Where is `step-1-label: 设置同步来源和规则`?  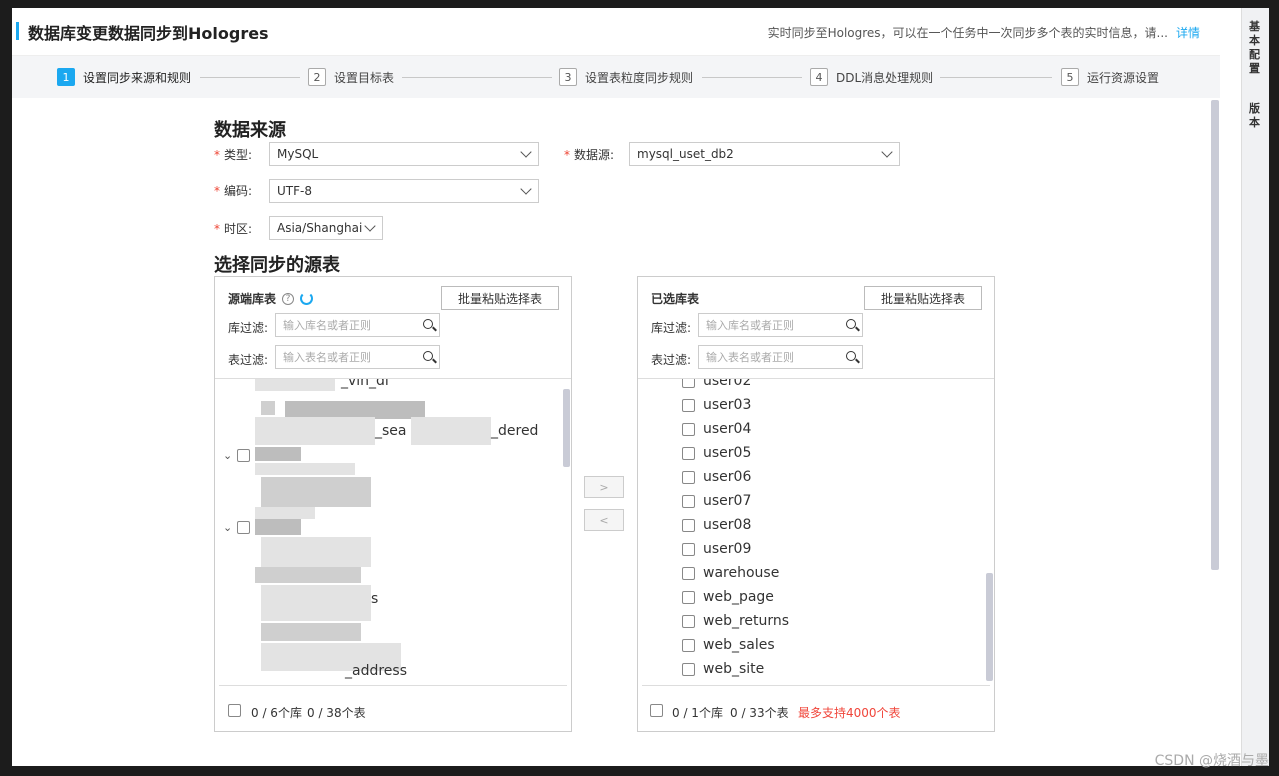
step-1-label: 设置同步来源和规则 is located at coordinates (137, 77).